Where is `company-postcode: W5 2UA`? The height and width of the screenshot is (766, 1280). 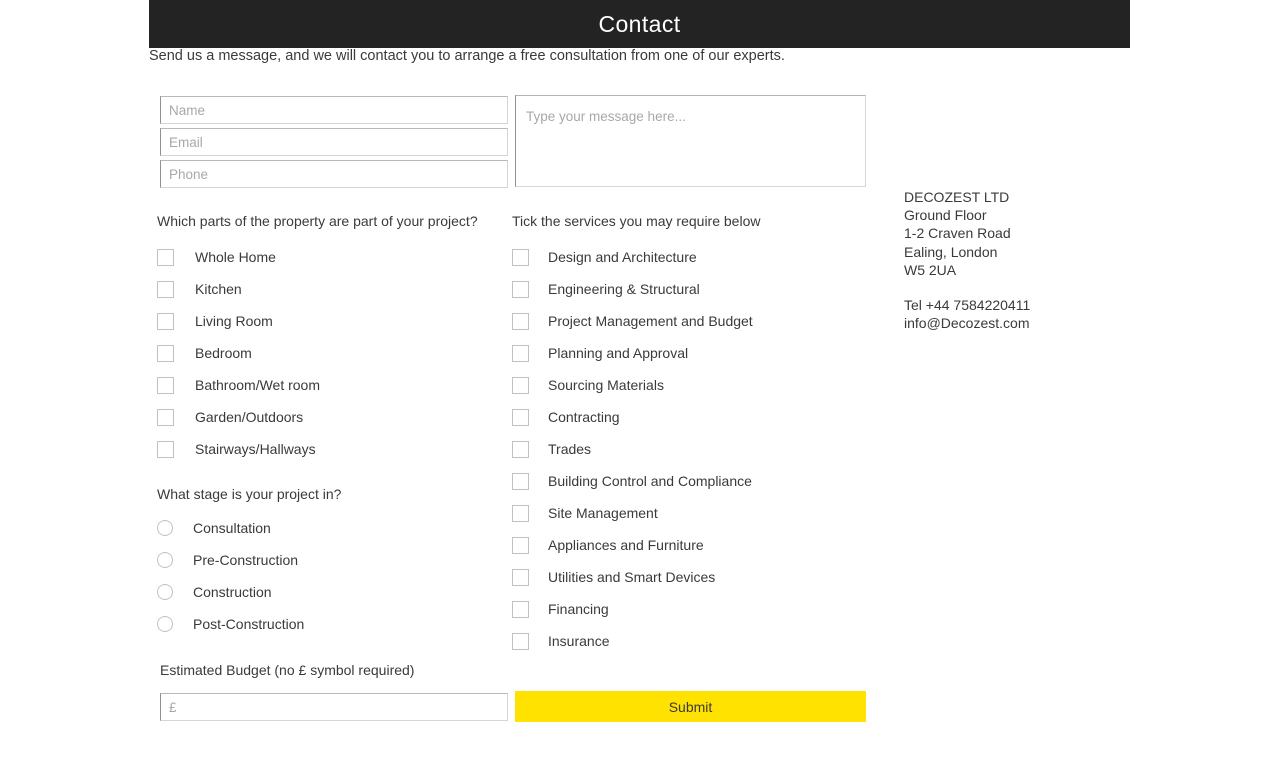
company-postcode: W5 2UA is located at coordinates (930, 269).